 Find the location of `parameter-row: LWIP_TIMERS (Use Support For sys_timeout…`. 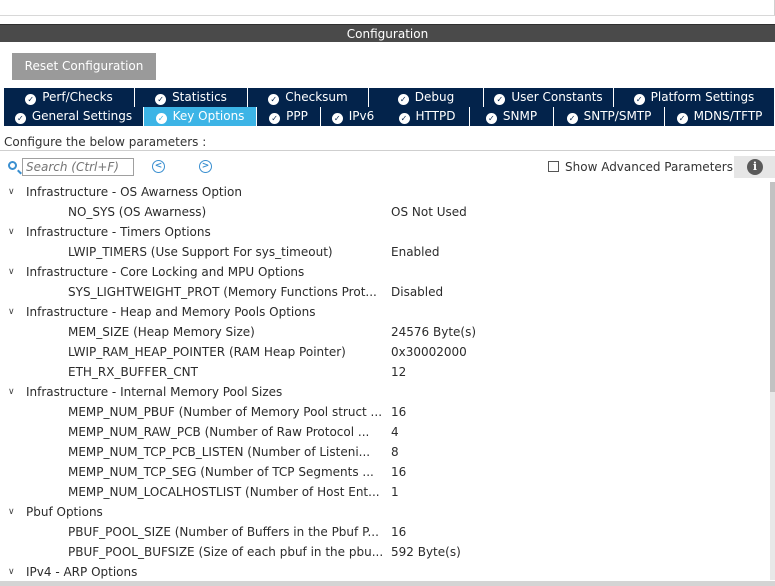

parameter-row: LWIP_TIMERS (Use Support For sys_timeout… is located at coordinates (385, 252).